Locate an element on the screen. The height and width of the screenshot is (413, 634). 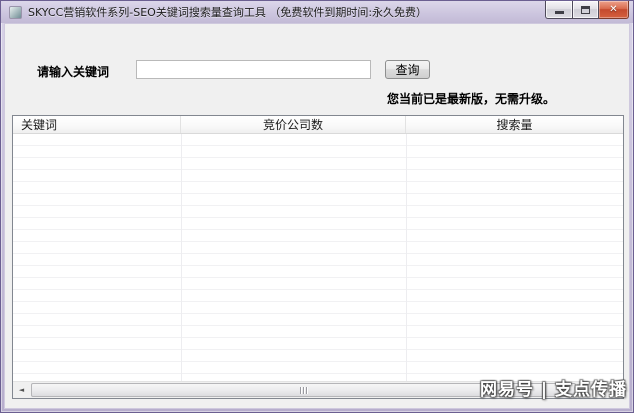
app-icon is located at coordinates (15, 12).